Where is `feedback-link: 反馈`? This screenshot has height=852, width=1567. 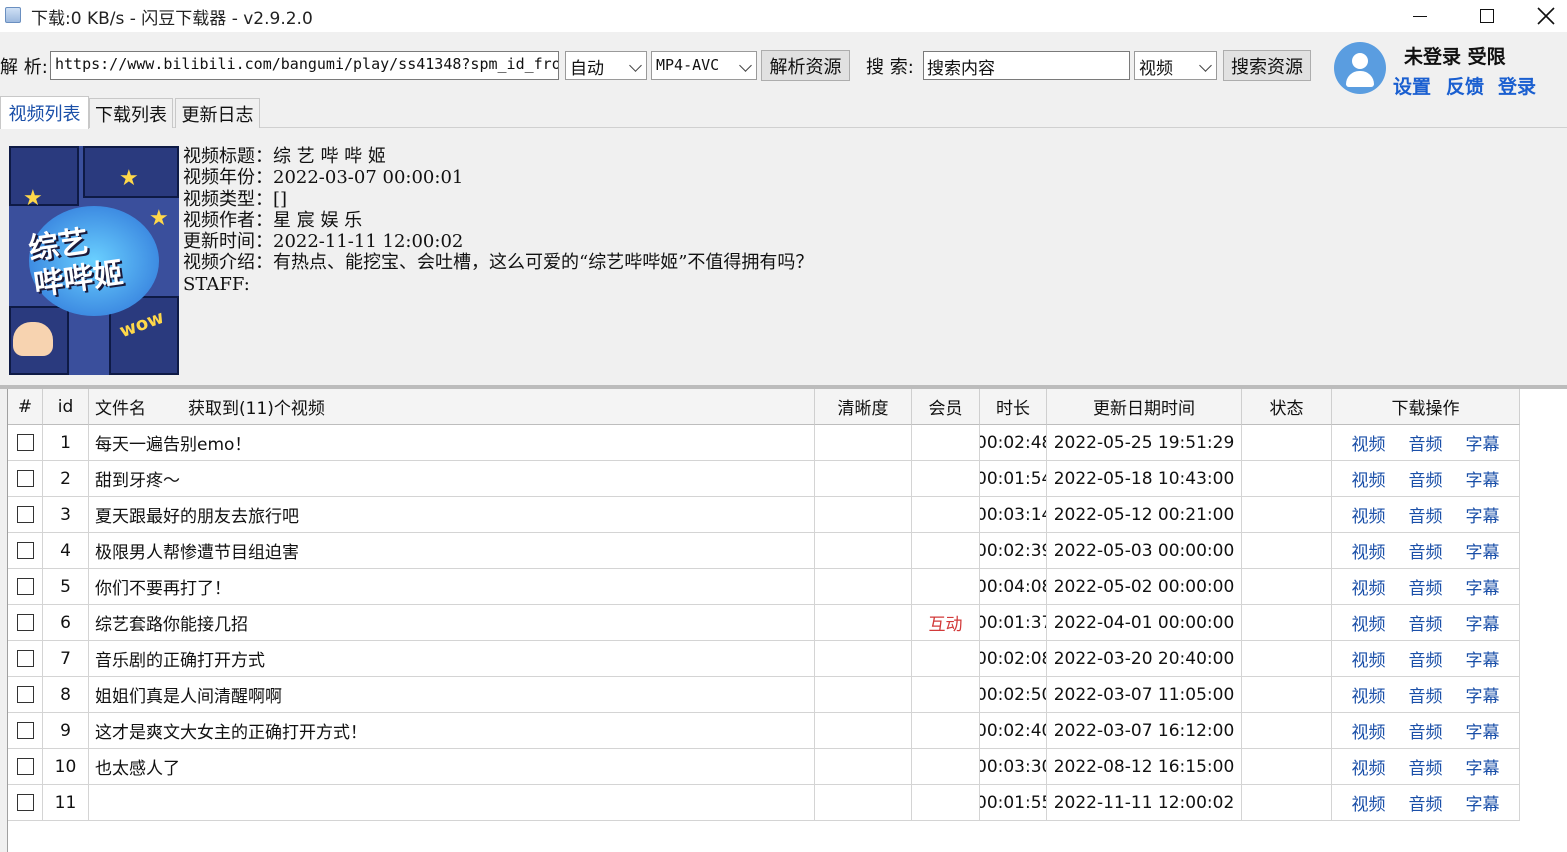 feedback-link: 反馈 is located at coordinates (1465, 85).